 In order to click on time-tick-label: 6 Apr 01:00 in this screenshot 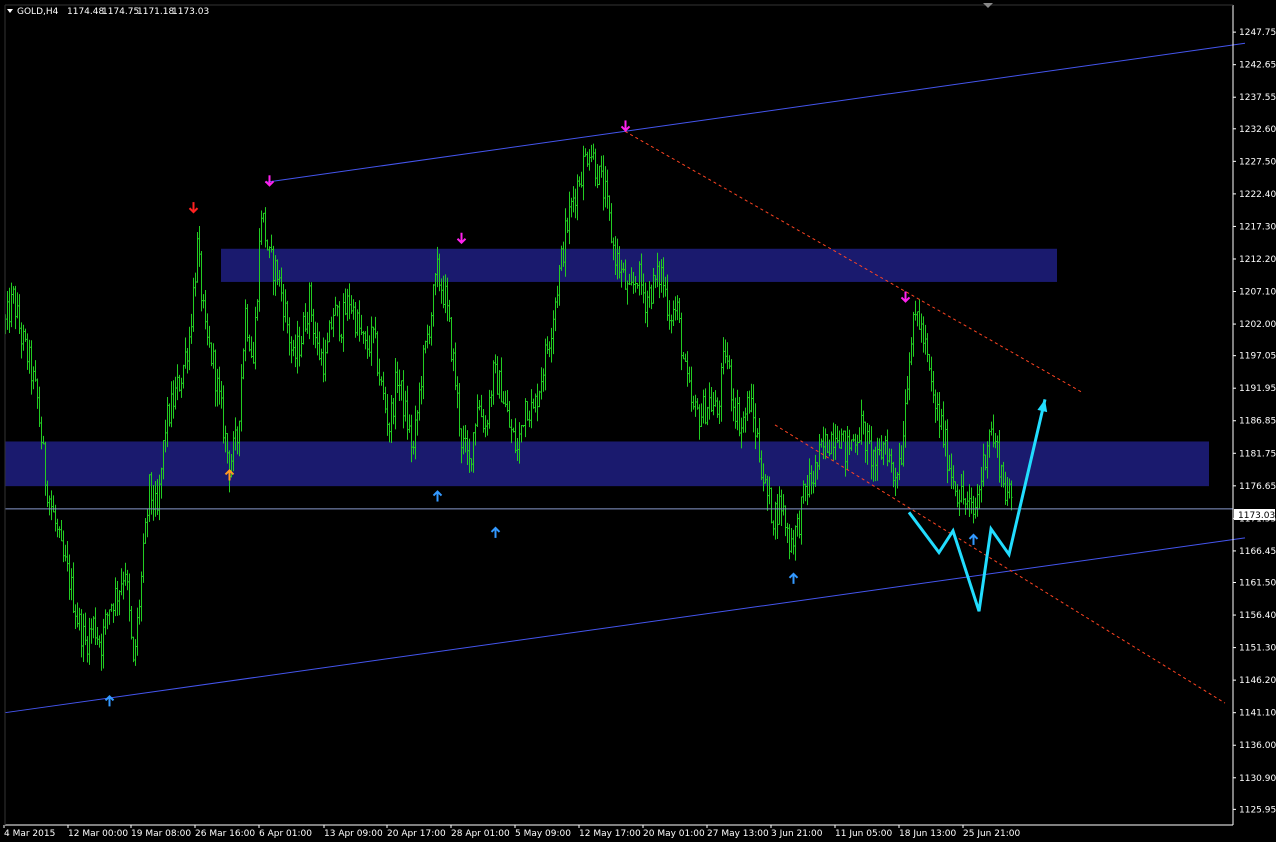, I will do `click(285, 834)`.